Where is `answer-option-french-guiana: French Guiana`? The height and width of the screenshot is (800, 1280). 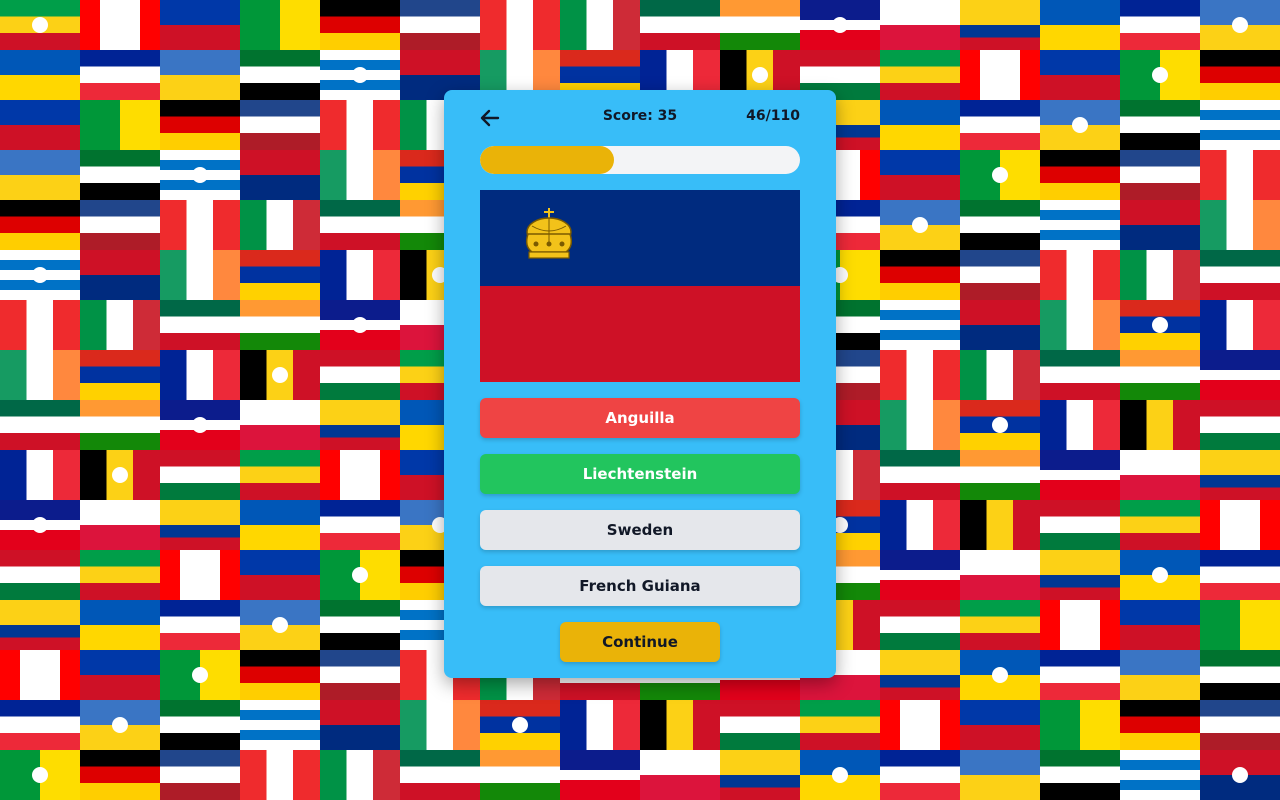
answer-option-french-guiana: French Guiana is located at coordinates (640, 586).